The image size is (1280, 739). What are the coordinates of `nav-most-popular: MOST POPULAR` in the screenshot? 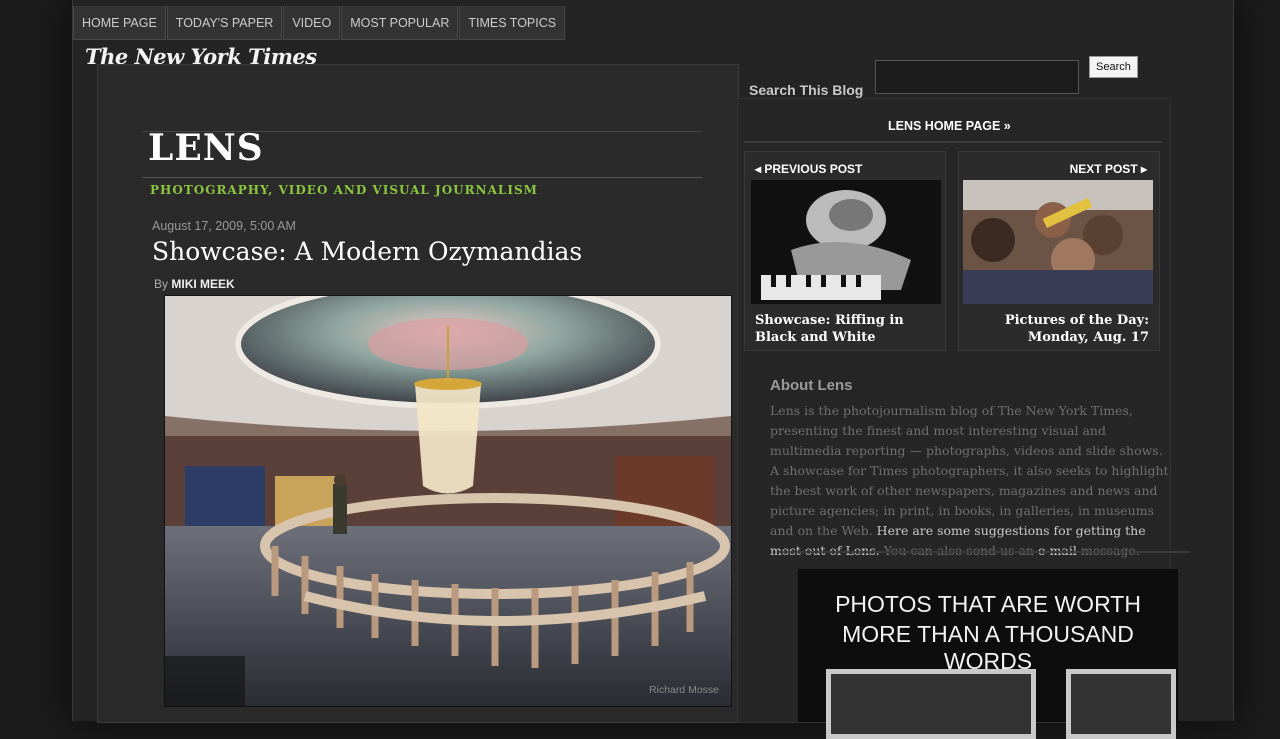 It's located at (400, 23).